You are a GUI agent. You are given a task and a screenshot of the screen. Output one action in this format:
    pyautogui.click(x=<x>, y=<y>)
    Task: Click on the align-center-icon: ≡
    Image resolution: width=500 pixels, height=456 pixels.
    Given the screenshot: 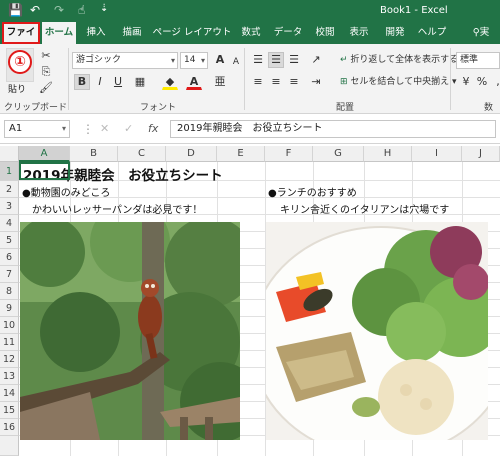 What is the action you would take?
    pyautogui.click(x=276, y=82)
    